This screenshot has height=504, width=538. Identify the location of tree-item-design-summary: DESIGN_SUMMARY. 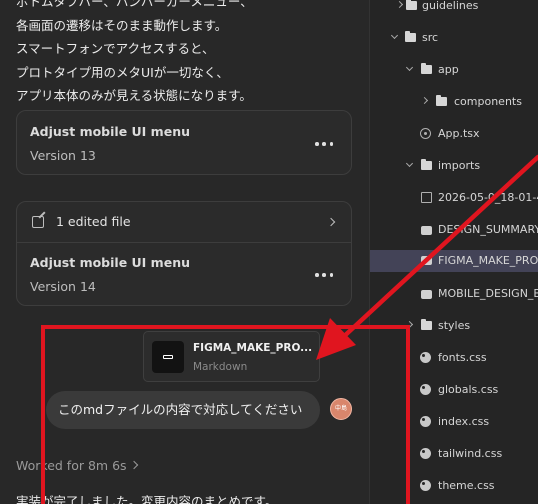
(454, 230).